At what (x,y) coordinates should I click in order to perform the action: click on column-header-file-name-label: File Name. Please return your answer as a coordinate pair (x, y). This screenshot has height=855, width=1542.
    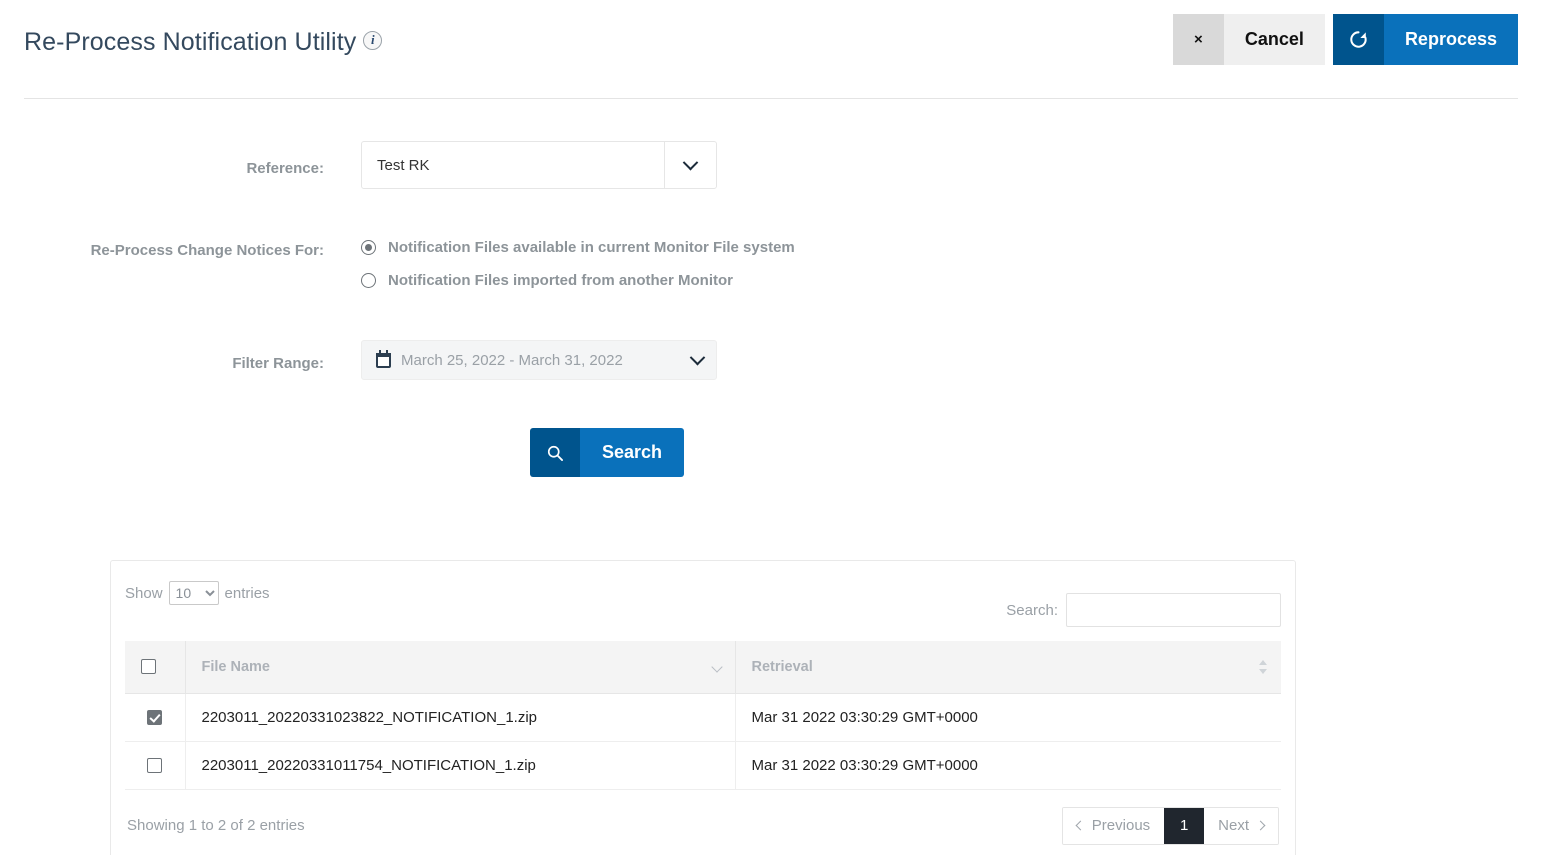
    Looking at the image, I should click on (236, 666).